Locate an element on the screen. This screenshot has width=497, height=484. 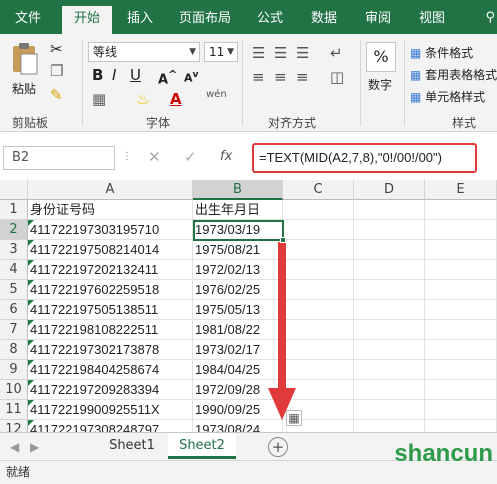
underline-icon: U is located at coordinates (135, 75).